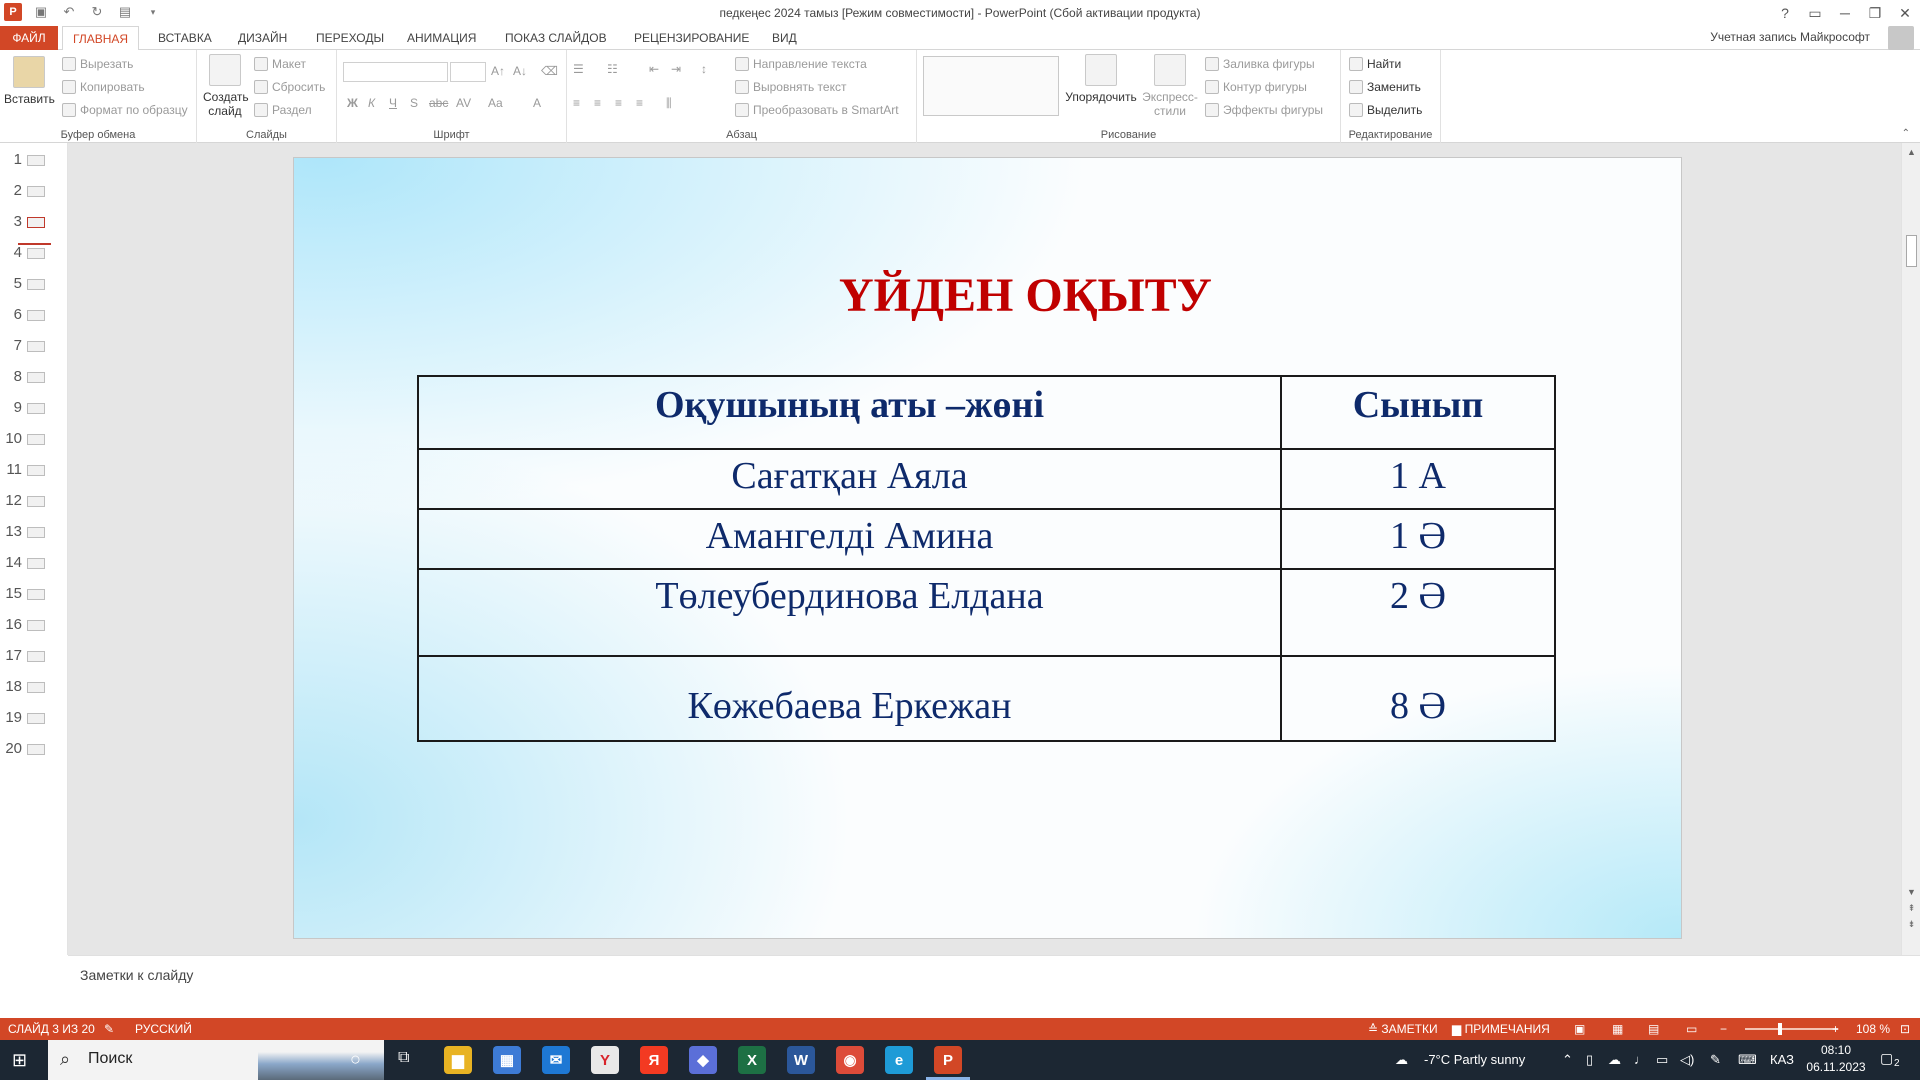 This screenshot has width=1920, height=1080. I want to click on italic-button: К, so click(371, 103).